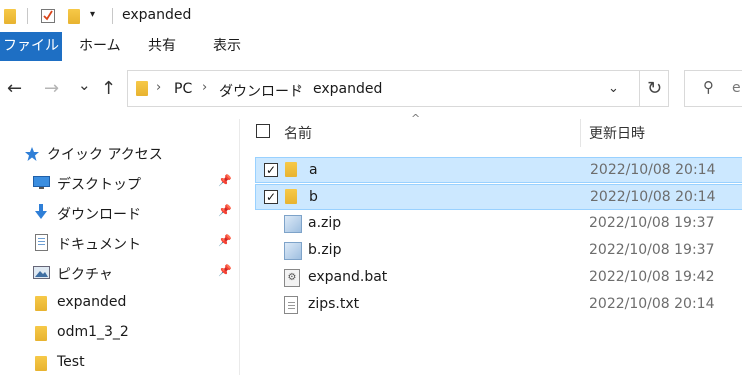 The height and width of the screenshot is (378, 742). I want to click on file-row: ✓ b 2022/10/08 20:14, so click(498, 197).